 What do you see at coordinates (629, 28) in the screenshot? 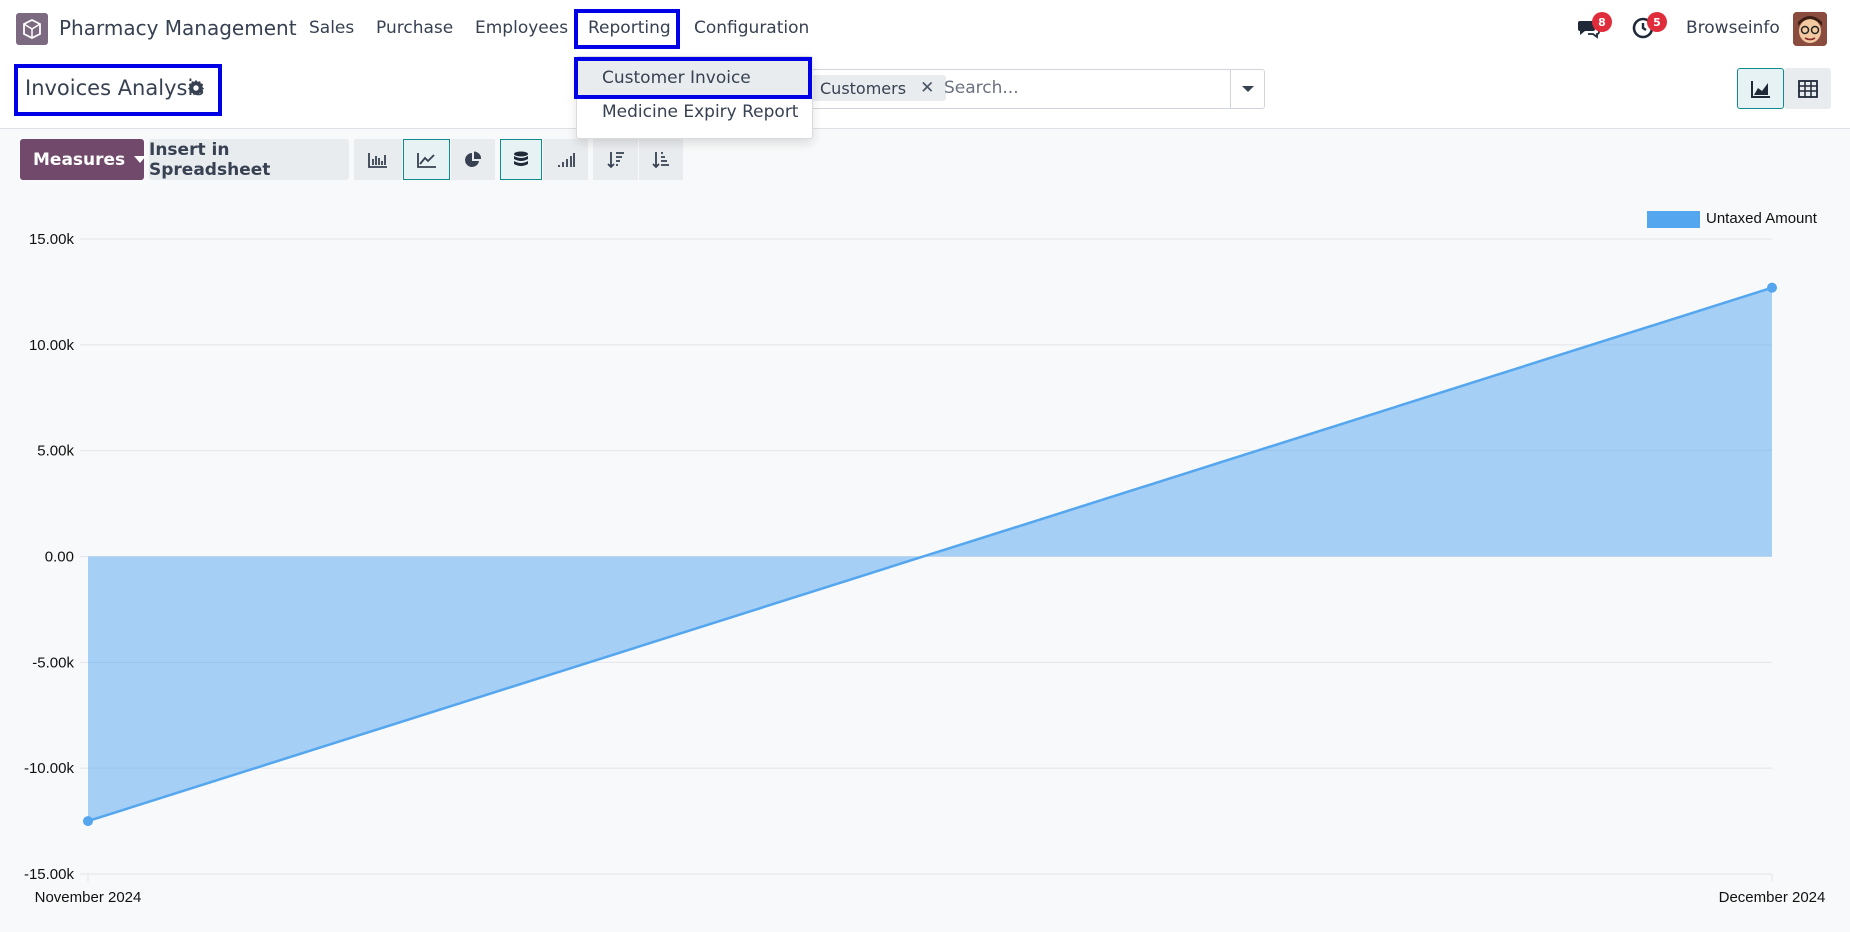
I see `menu-reporting: Reporting` at bounding box center [629, 28].